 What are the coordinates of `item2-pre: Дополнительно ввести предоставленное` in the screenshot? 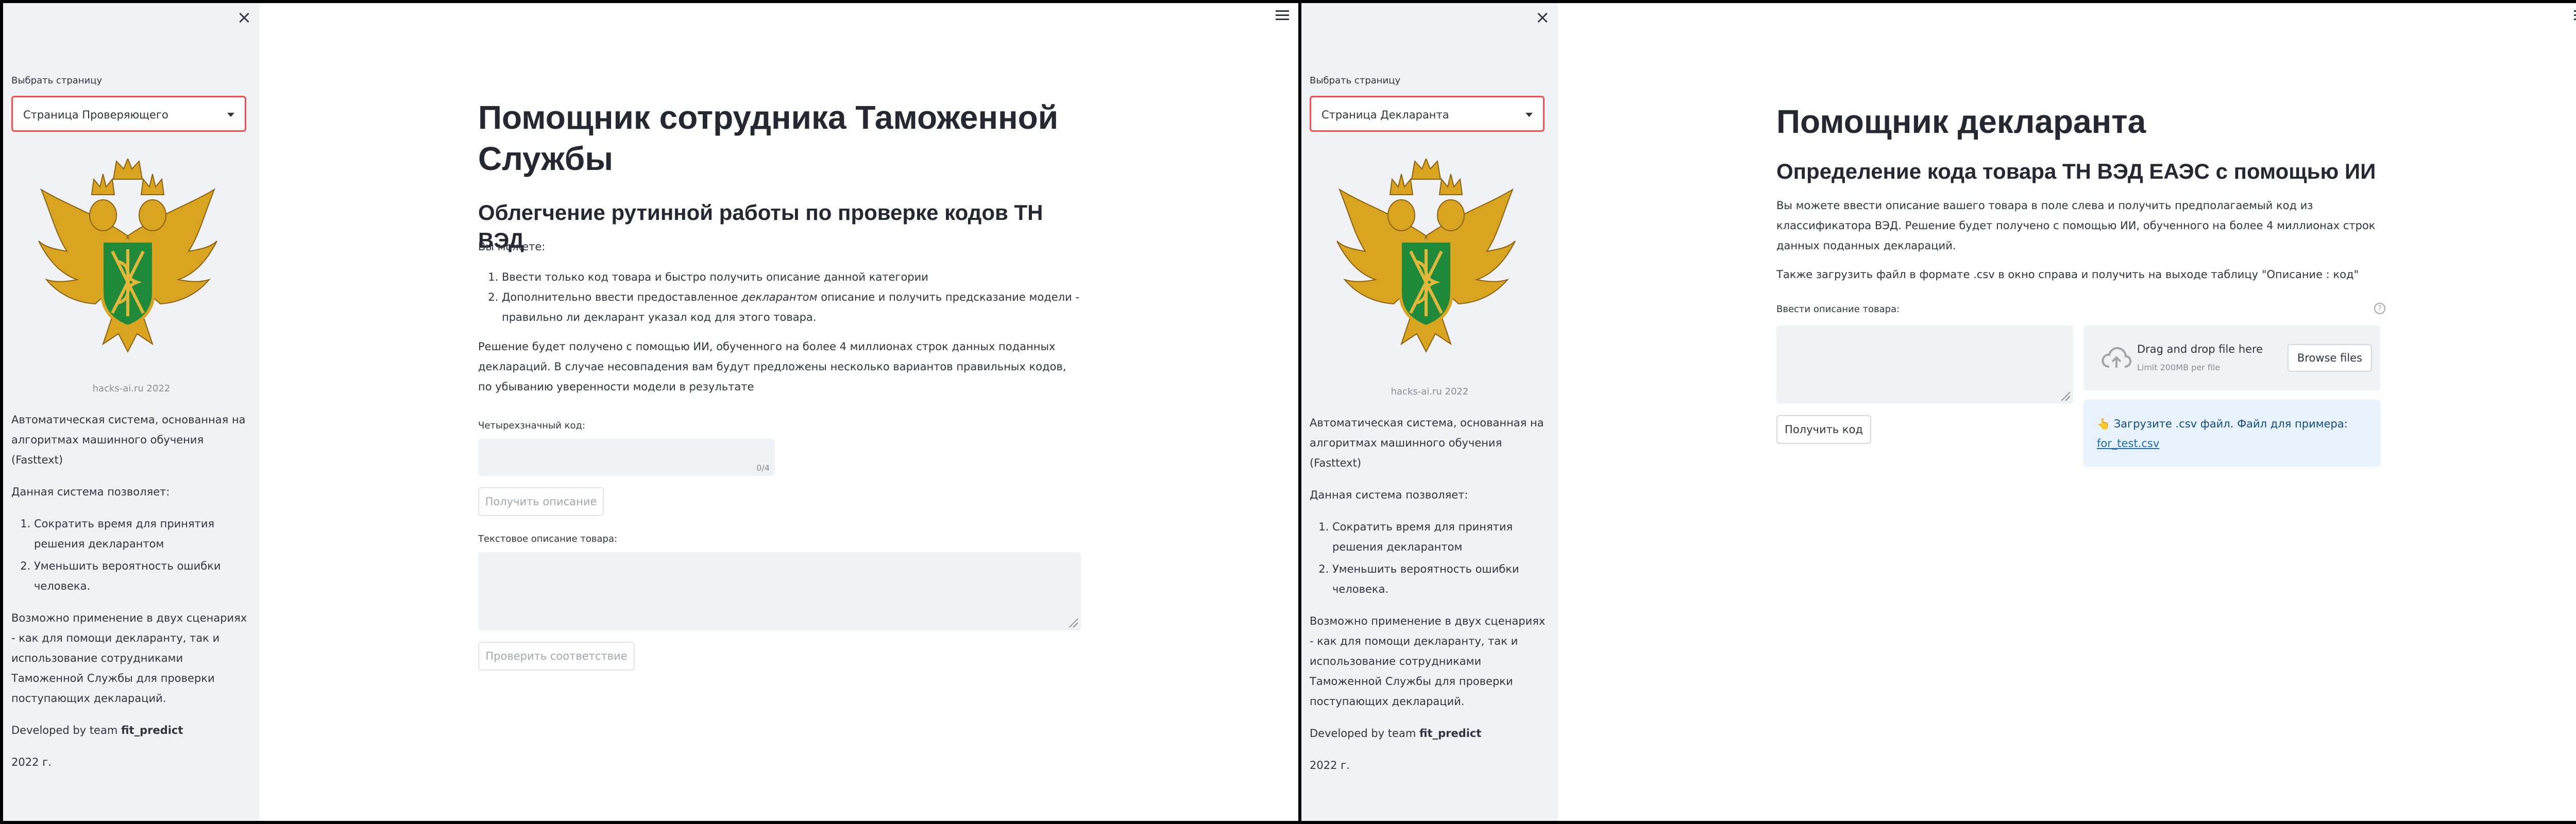 It's located at (622, 297).